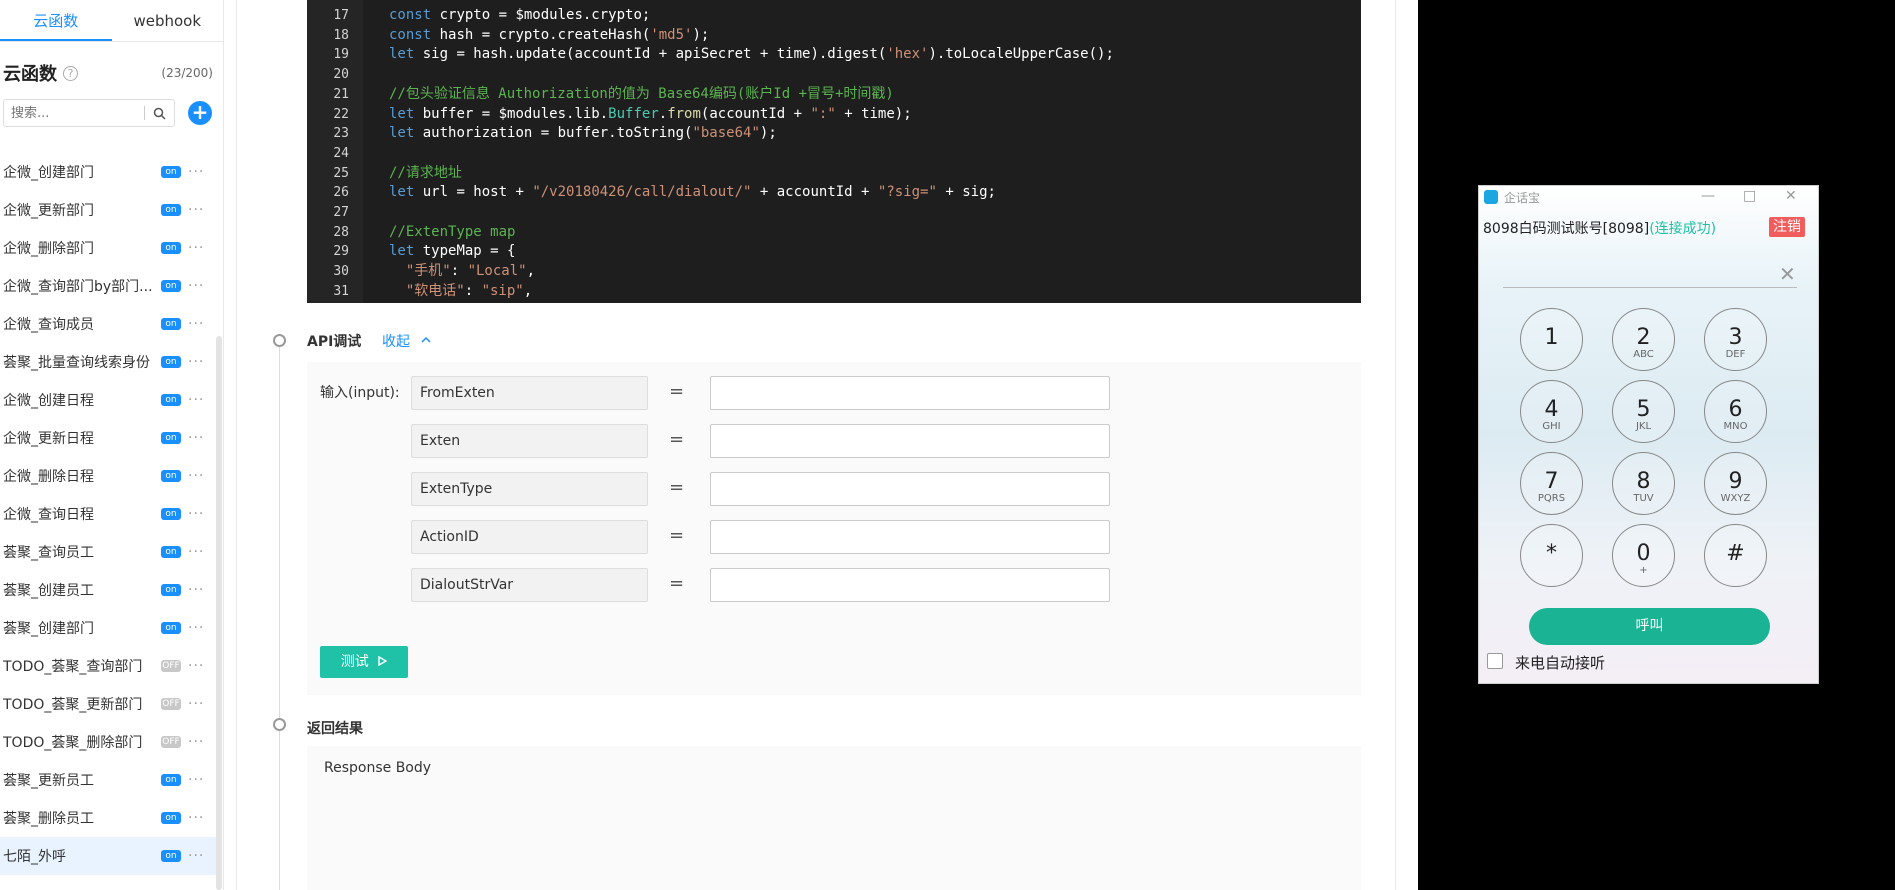 This screenshot has height=890, width=1895. Describe the element at coordinates (1735, 411) in the screenshot. I see `key-6: 6 MNO` at that location.